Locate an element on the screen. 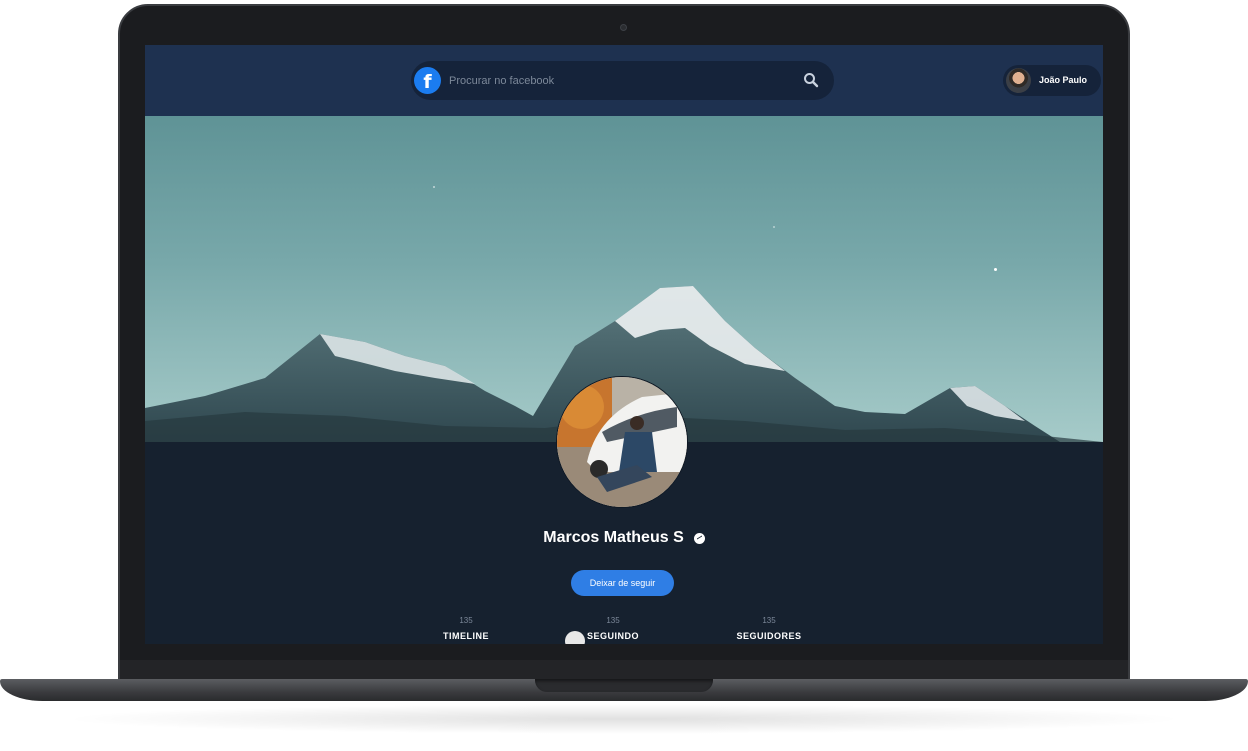 This screenshot has width=1248, height=751. mini-avatar is located at coordinates (575, 637).